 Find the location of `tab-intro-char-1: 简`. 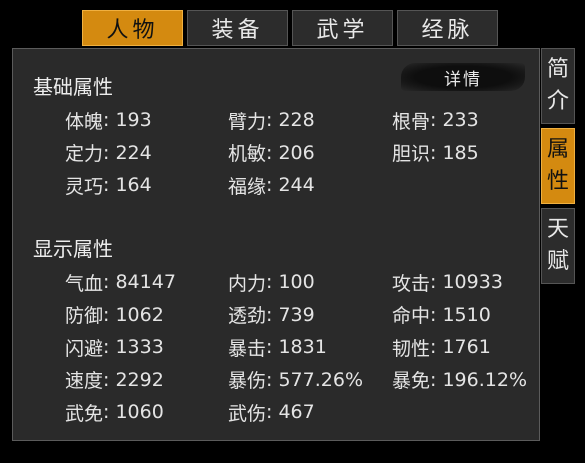

tab-intro-char-1: 简 is located at coordinates (557, 69).